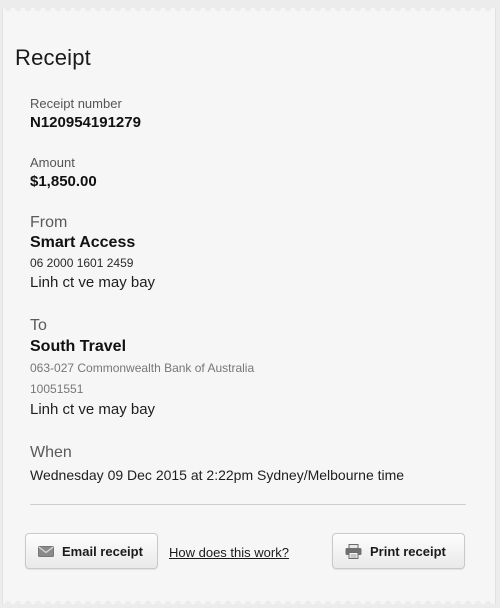 The image size is (500, 608). Describe the element at coordinates (229, 552) in the screenshot. I see `how-does-this-work-link: How does this work?` at that location.